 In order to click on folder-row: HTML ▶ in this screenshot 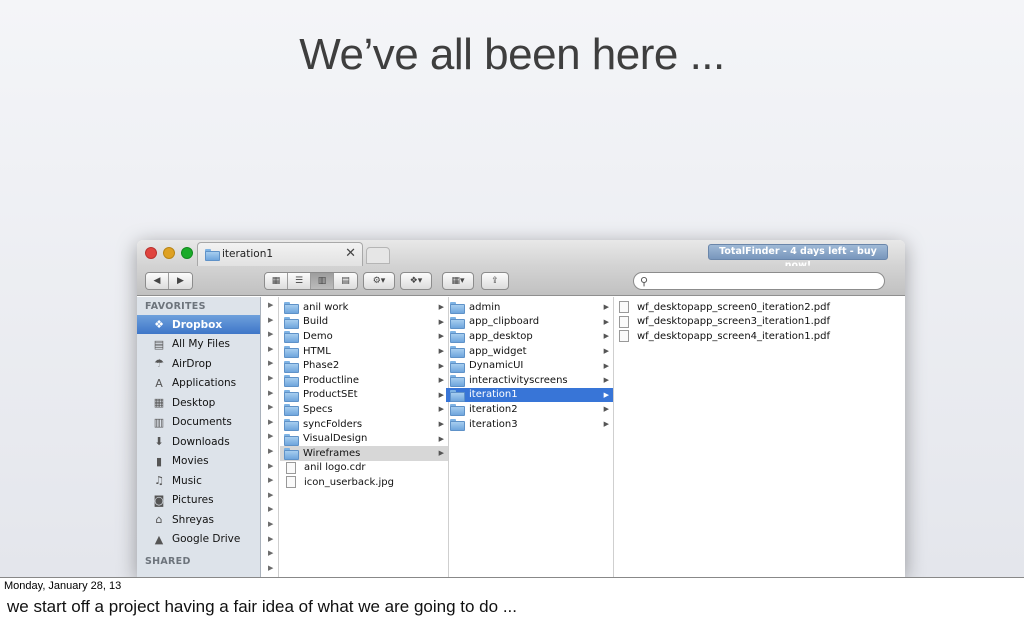, I will do `click(364, 351)`.